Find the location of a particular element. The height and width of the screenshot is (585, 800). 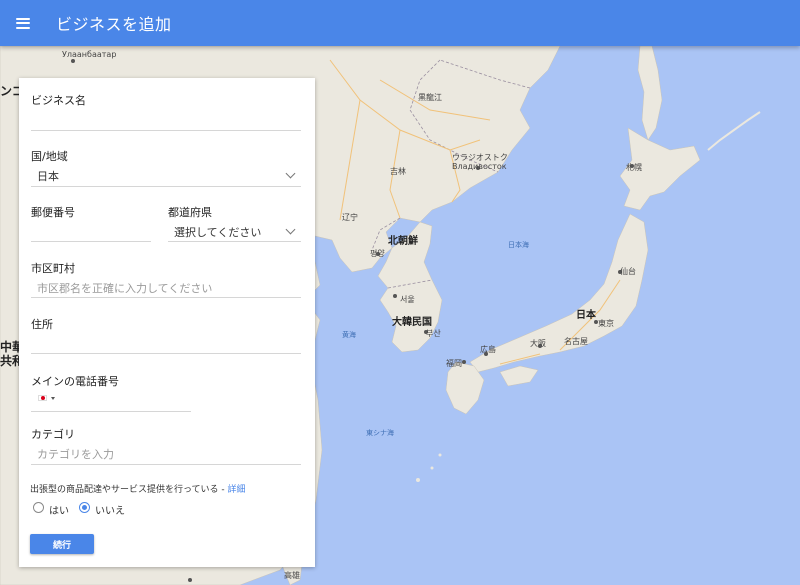

map-label-sendai: 仙台 is located at coordinates (628, 271).